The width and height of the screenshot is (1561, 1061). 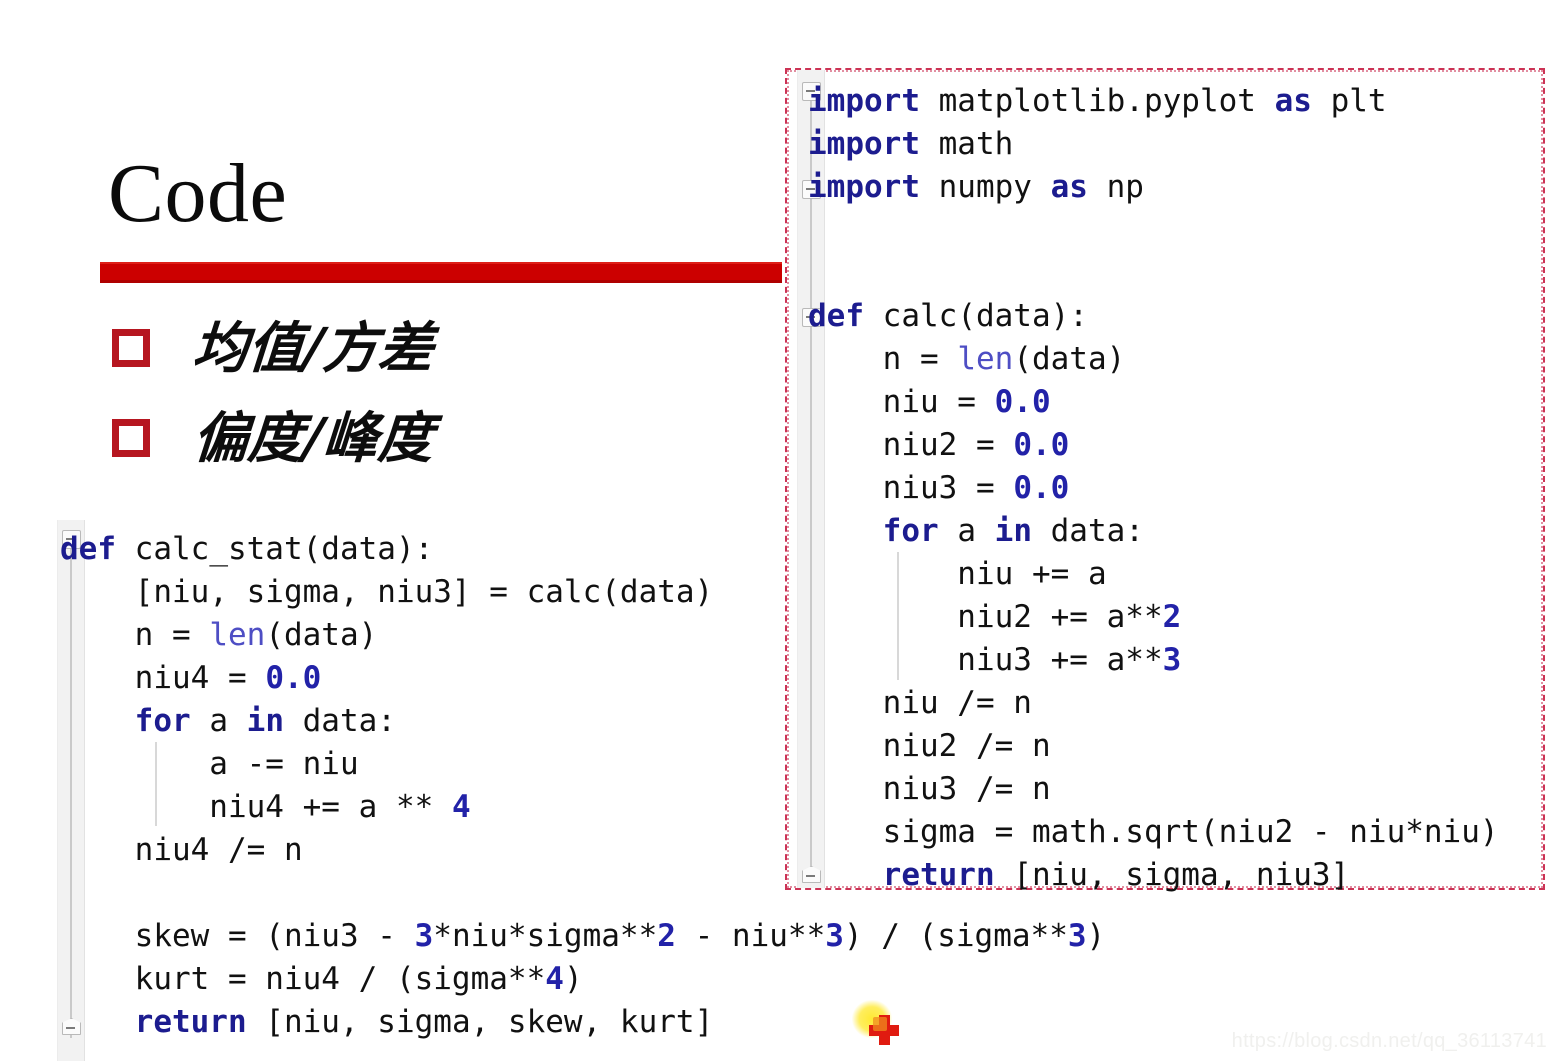 What do you see at coordinates (461, 807) in the screenshot?
I see `code-token-num: 4` at bounding box center [461, 807].